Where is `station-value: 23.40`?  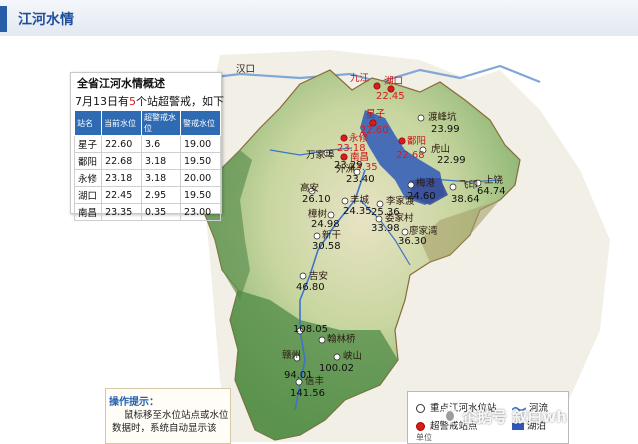 station-value: 23.40 is located at coordinates (360, 180).